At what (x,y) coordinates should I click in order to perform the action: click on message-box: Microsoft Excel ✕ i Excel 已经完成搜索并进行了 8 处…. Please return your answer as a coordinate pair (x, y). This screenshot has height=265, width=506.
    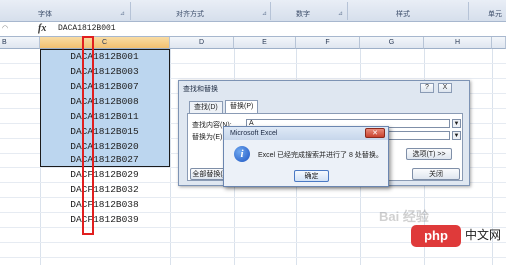
    Looking at the image, I should click on (306, 156).